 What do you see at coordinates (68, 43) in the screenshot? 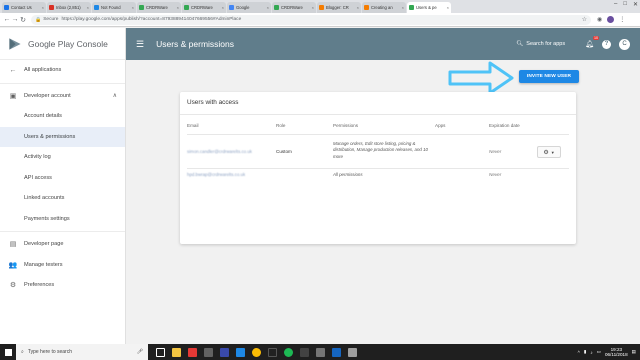
I see `brand-title: Google Play Console` at bounding box center [68, 43].